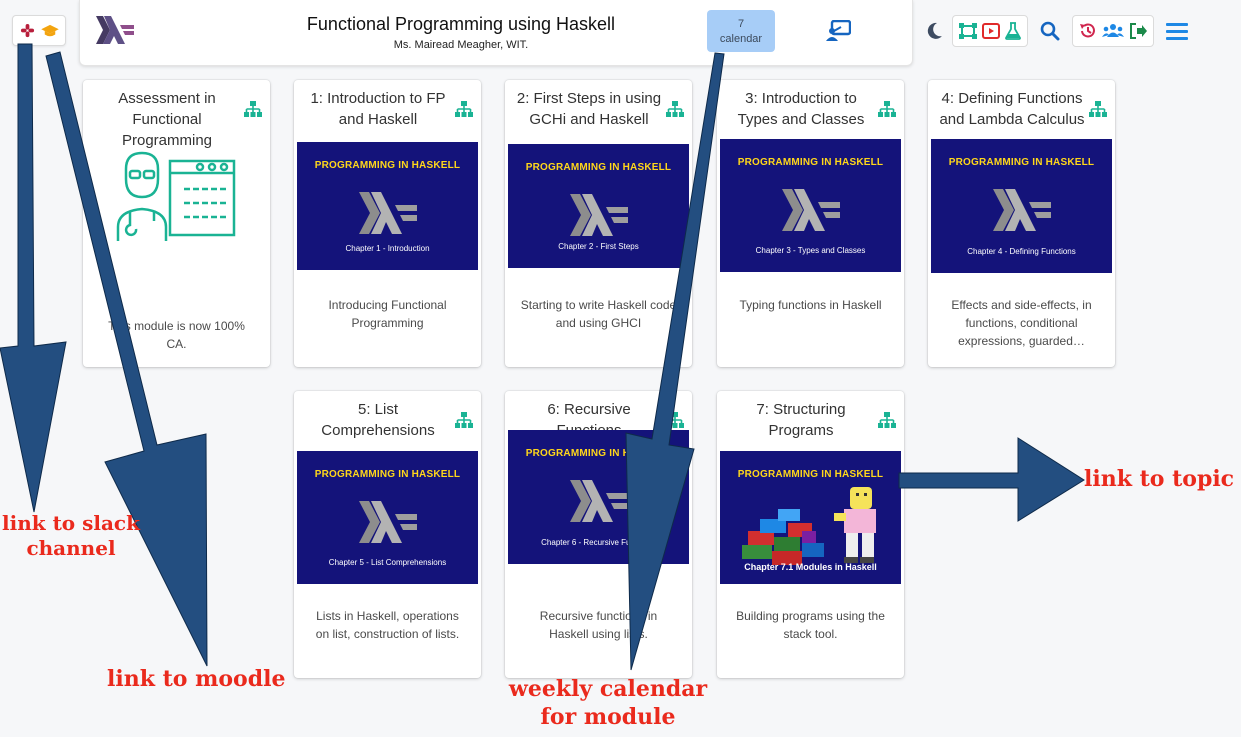  I want to click on slide-caption: Chapter 2 - First Steps, so click(598, 246).